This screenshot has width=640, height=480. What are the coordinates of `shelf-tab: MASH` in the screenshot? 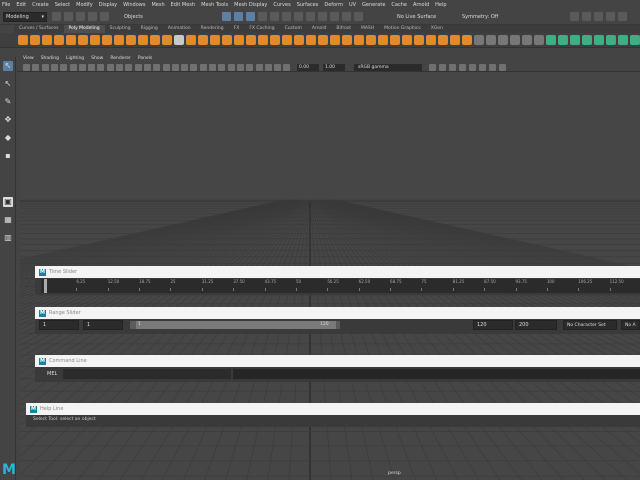 It's located at (367, 29).